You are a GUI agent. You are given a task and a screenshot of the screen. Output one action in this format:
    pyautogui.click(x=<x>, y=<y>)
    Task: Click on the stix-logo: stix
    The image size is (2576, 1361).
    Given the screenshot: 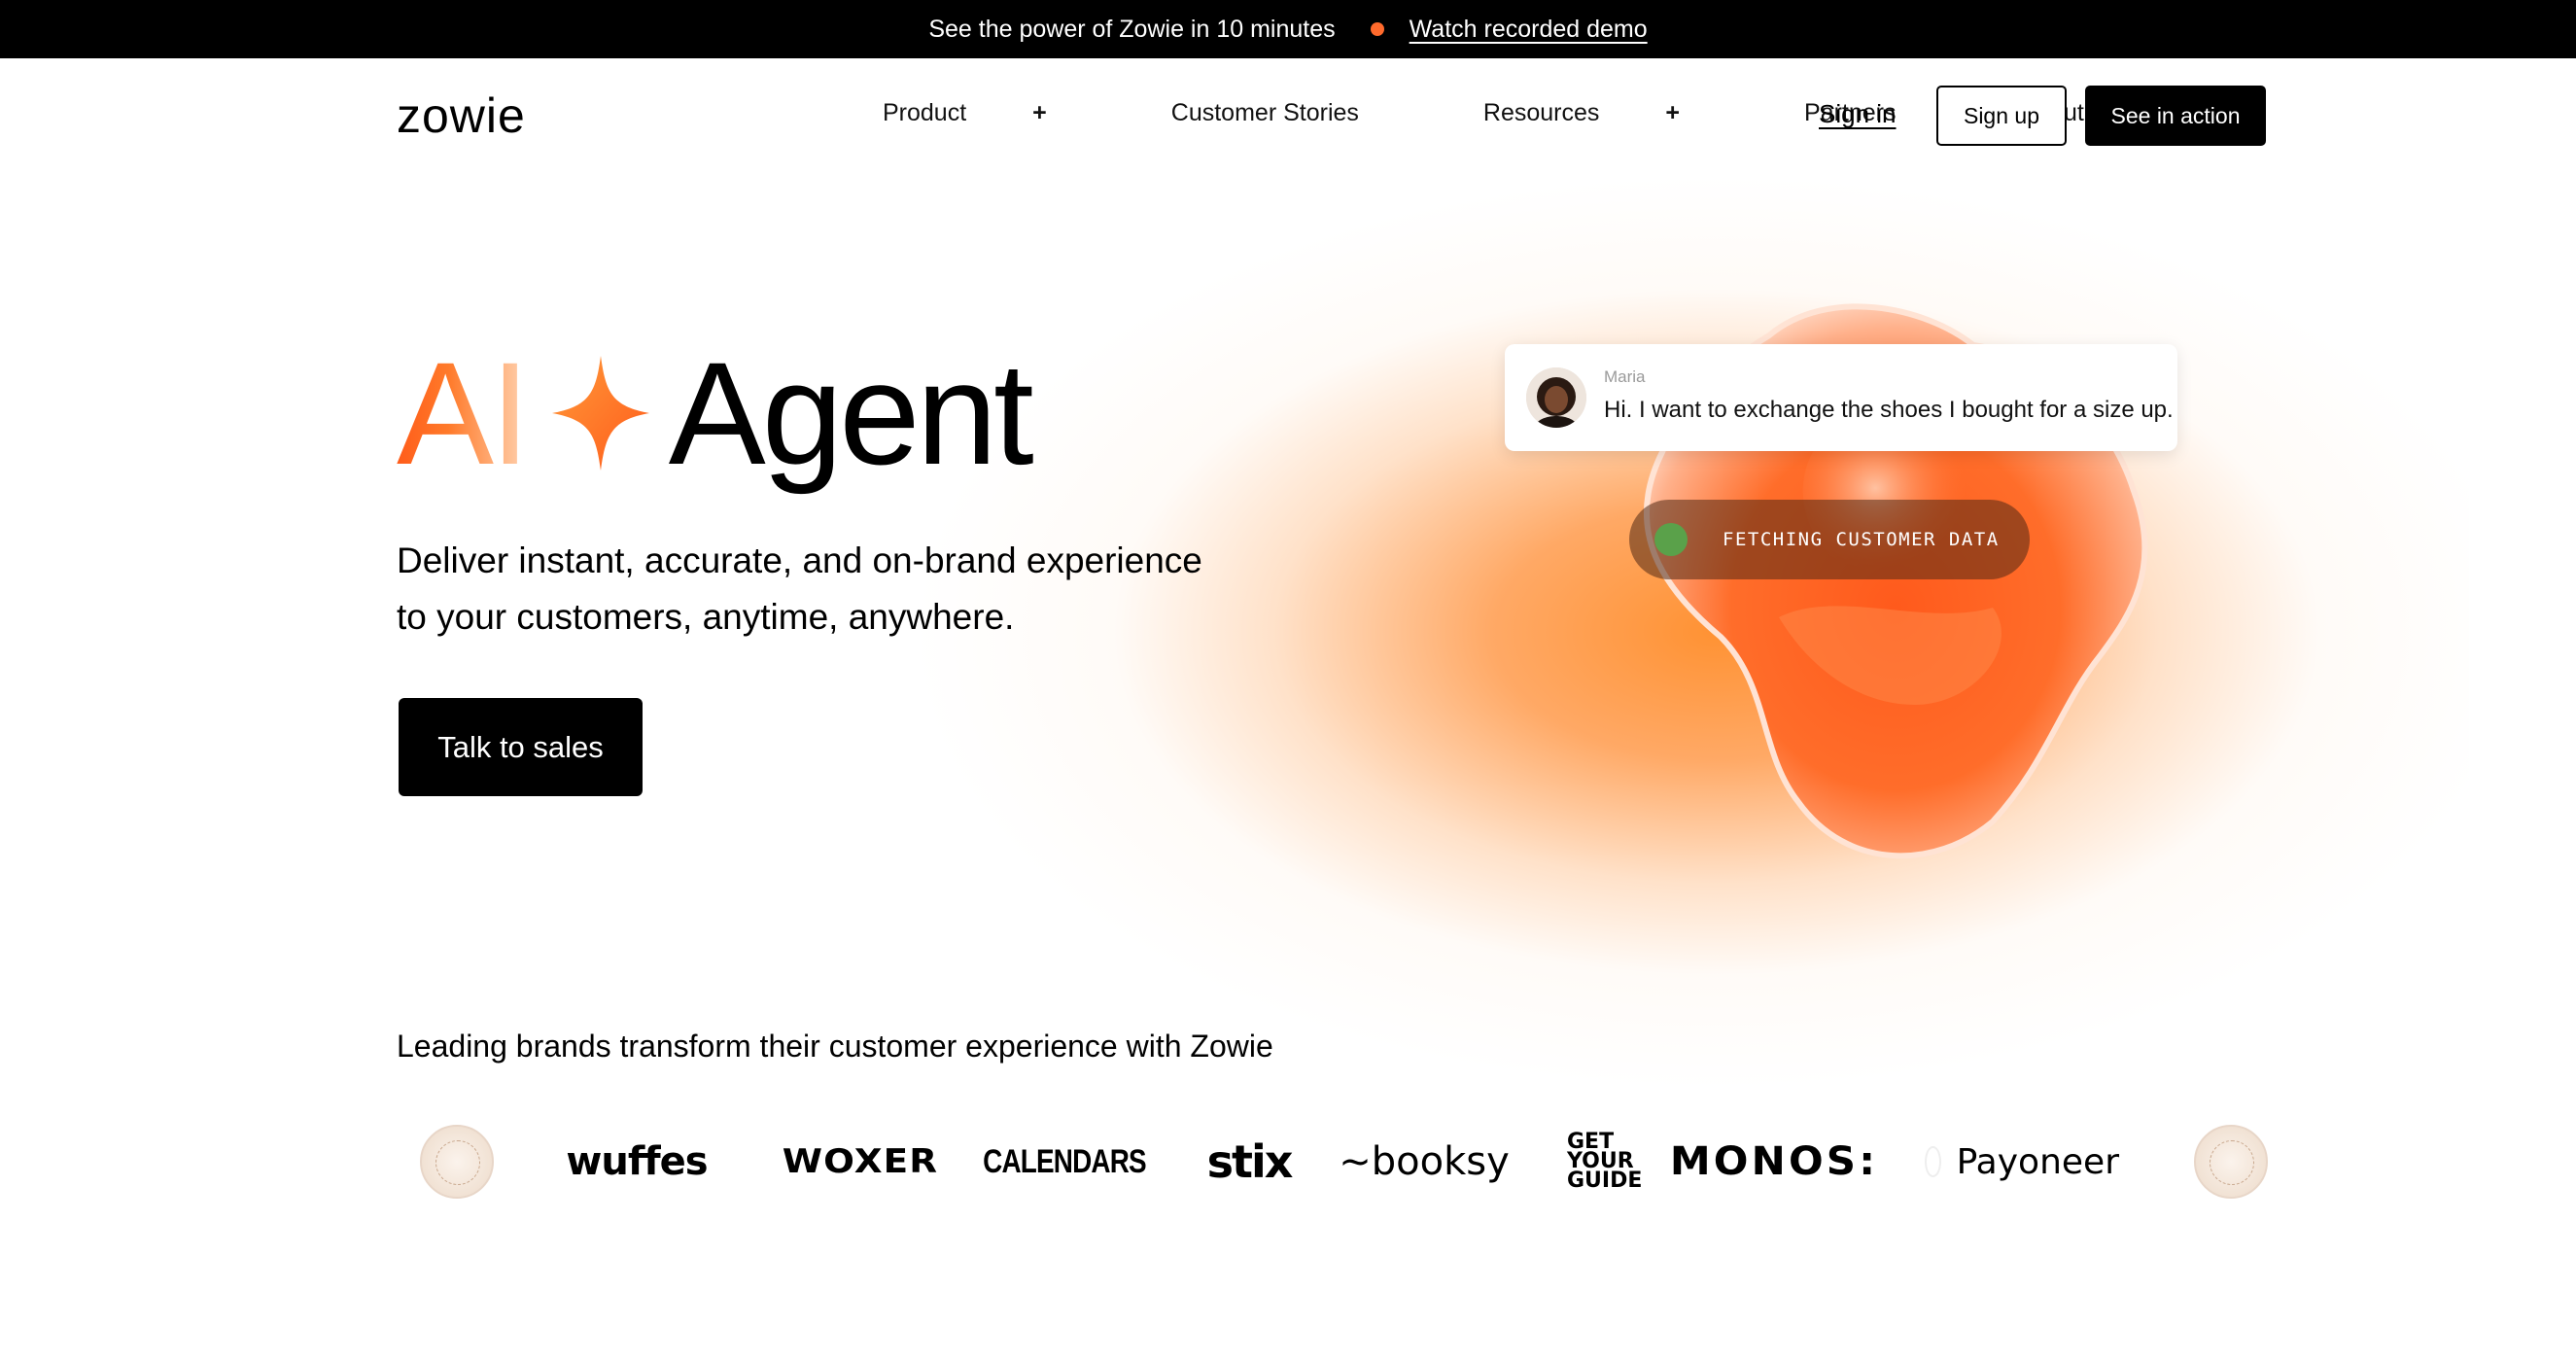 What is the action you would take?
    pyautogui.click(x=1250, y=1161)
    